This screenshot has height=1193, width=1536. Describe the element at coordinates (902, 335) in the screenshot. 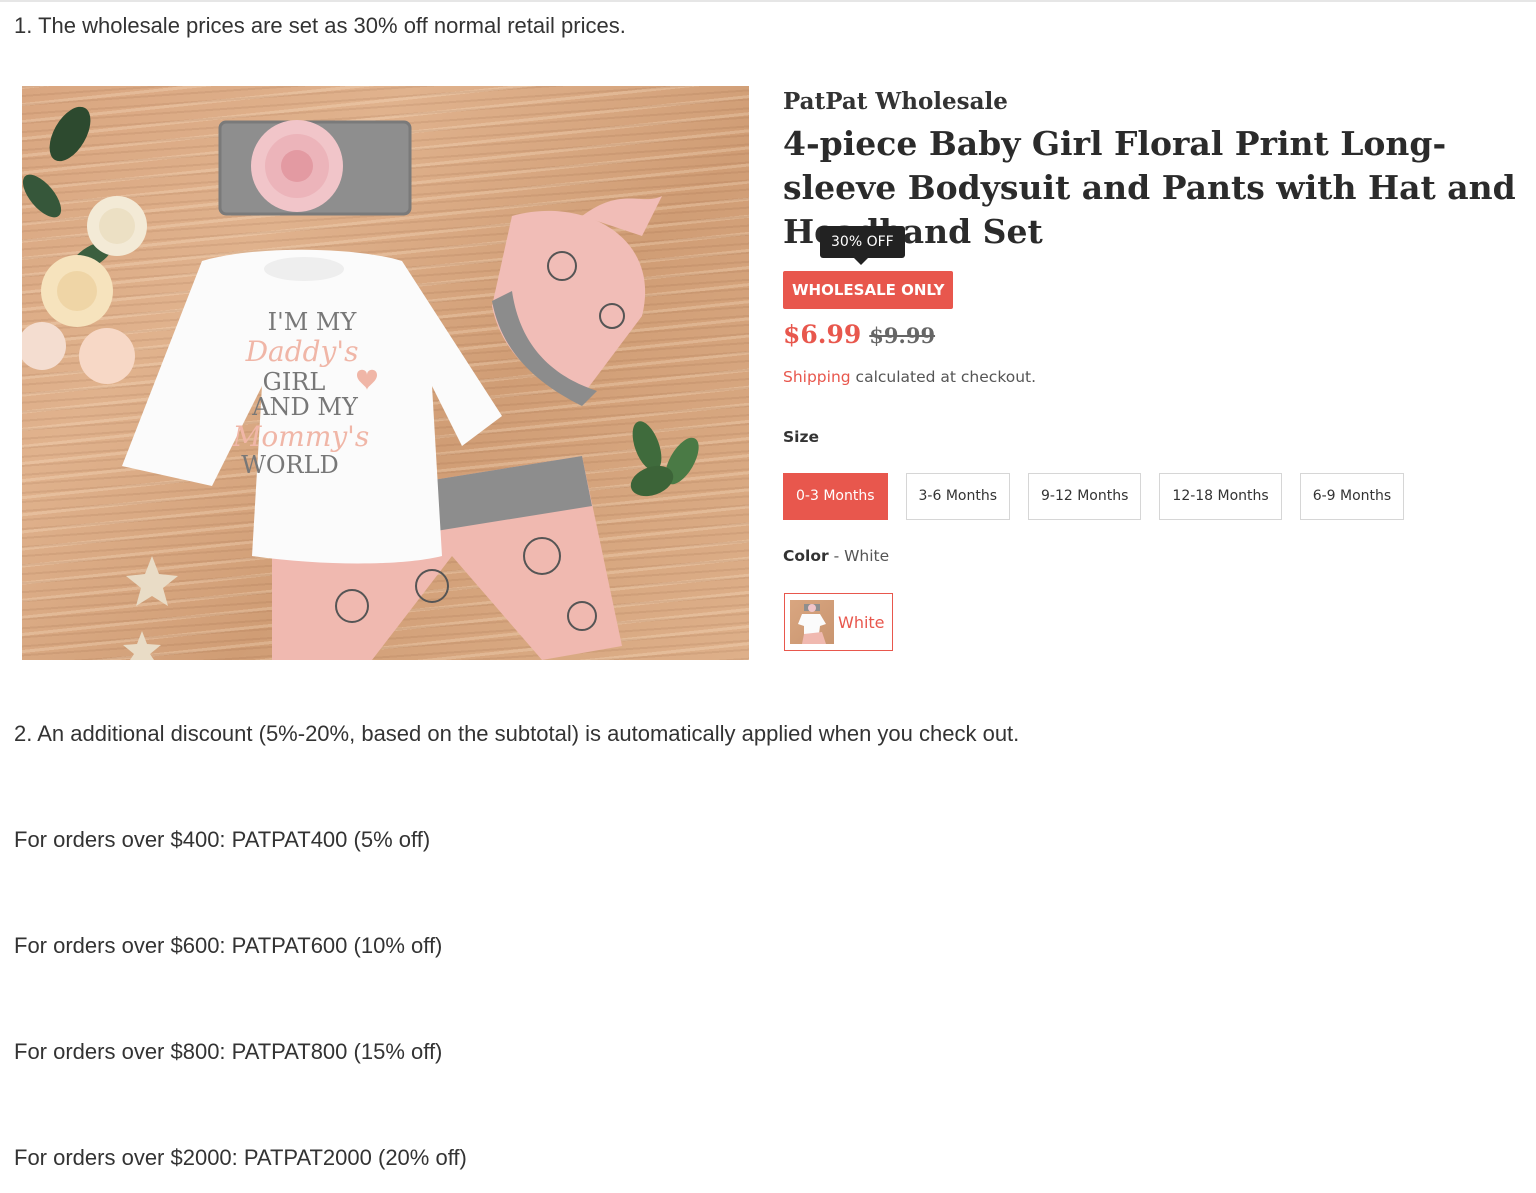

I see `compare-at-price: $9.99` at that location.